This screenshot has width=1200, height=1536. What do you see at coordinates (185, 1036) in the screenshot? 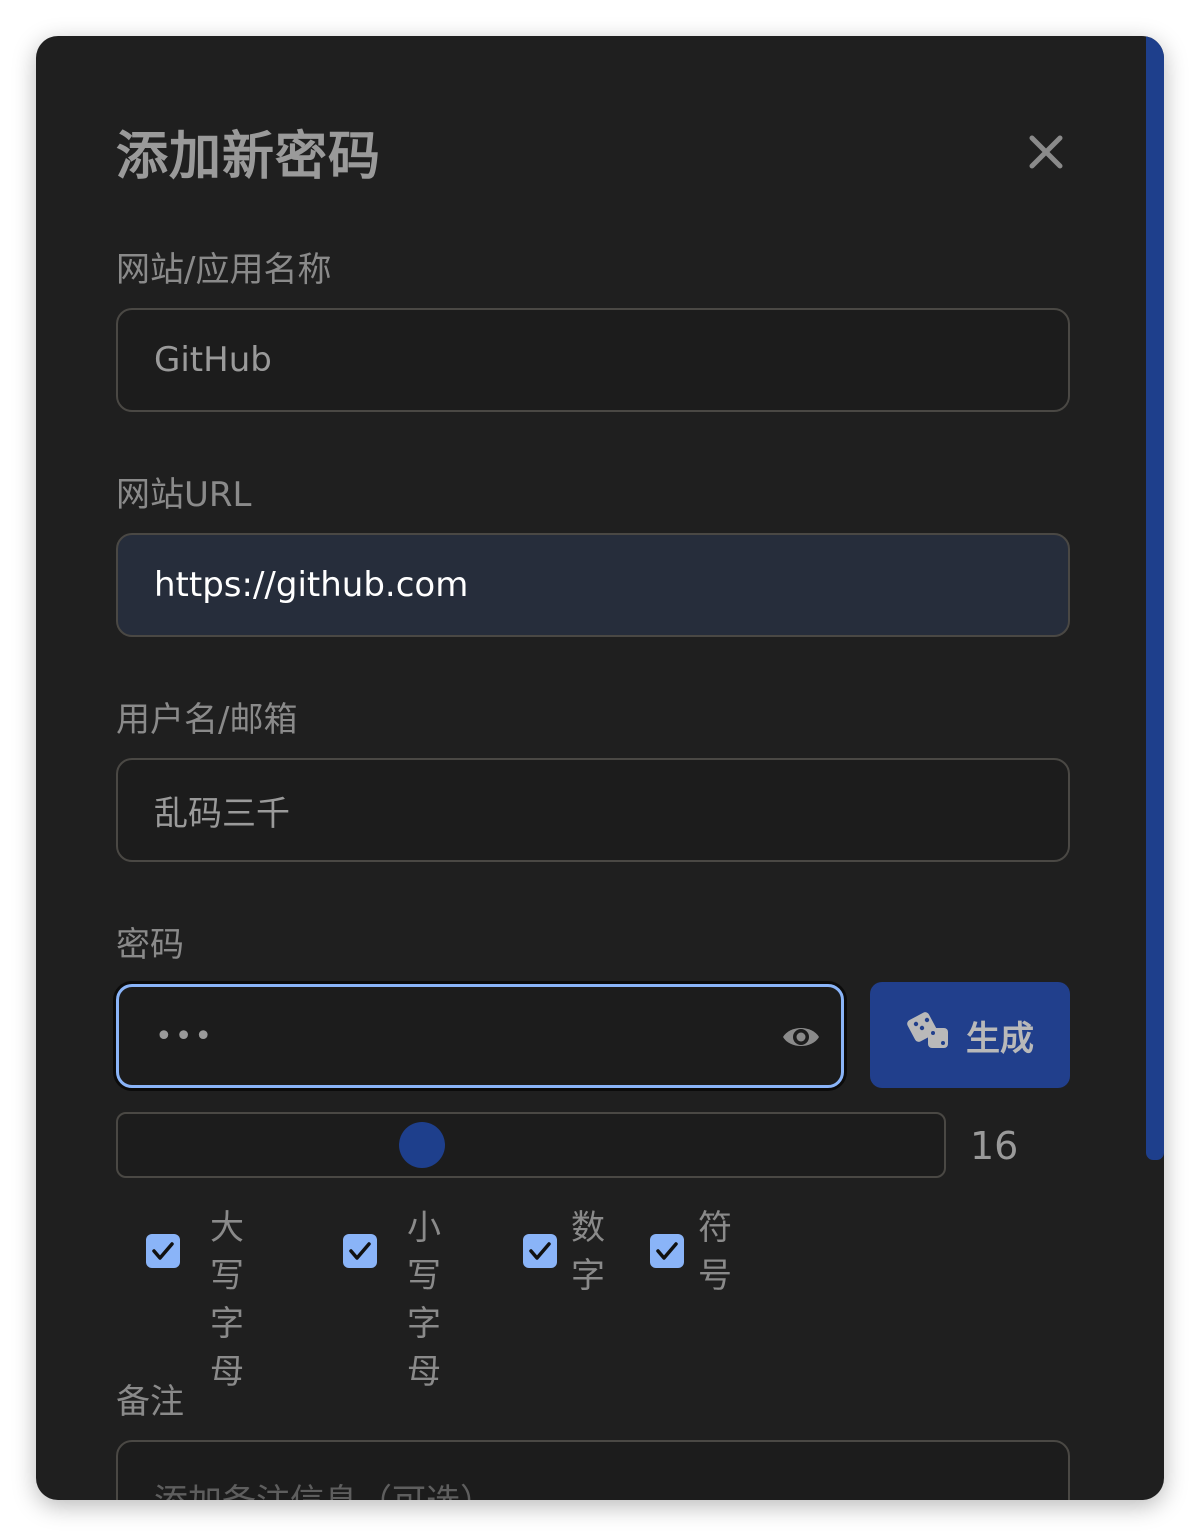
I see `password-value: •••` at bounding box center [185, 1036].